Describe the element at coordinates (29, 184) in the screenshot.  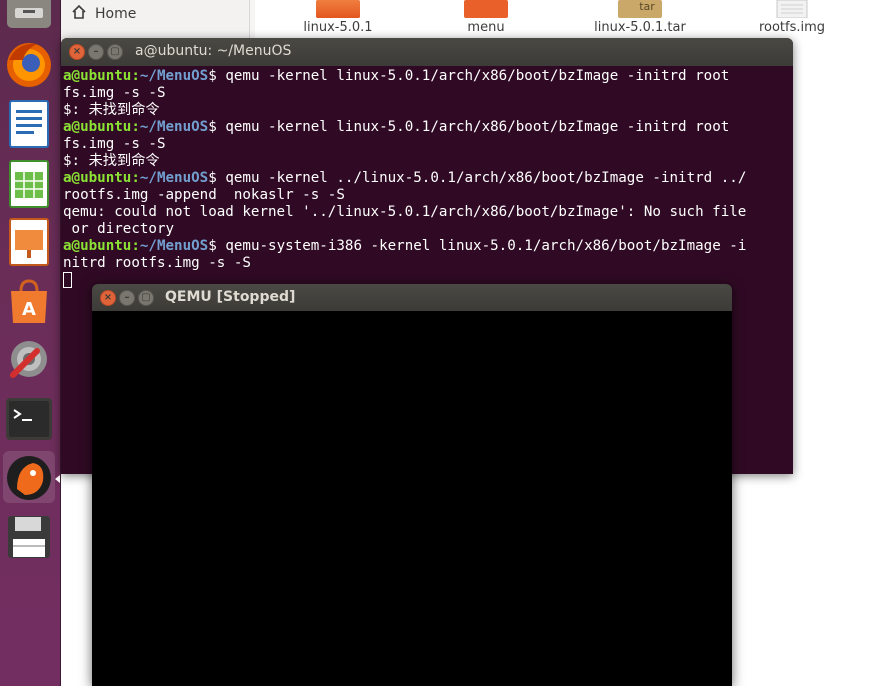
I see `calc-icon` at that location.